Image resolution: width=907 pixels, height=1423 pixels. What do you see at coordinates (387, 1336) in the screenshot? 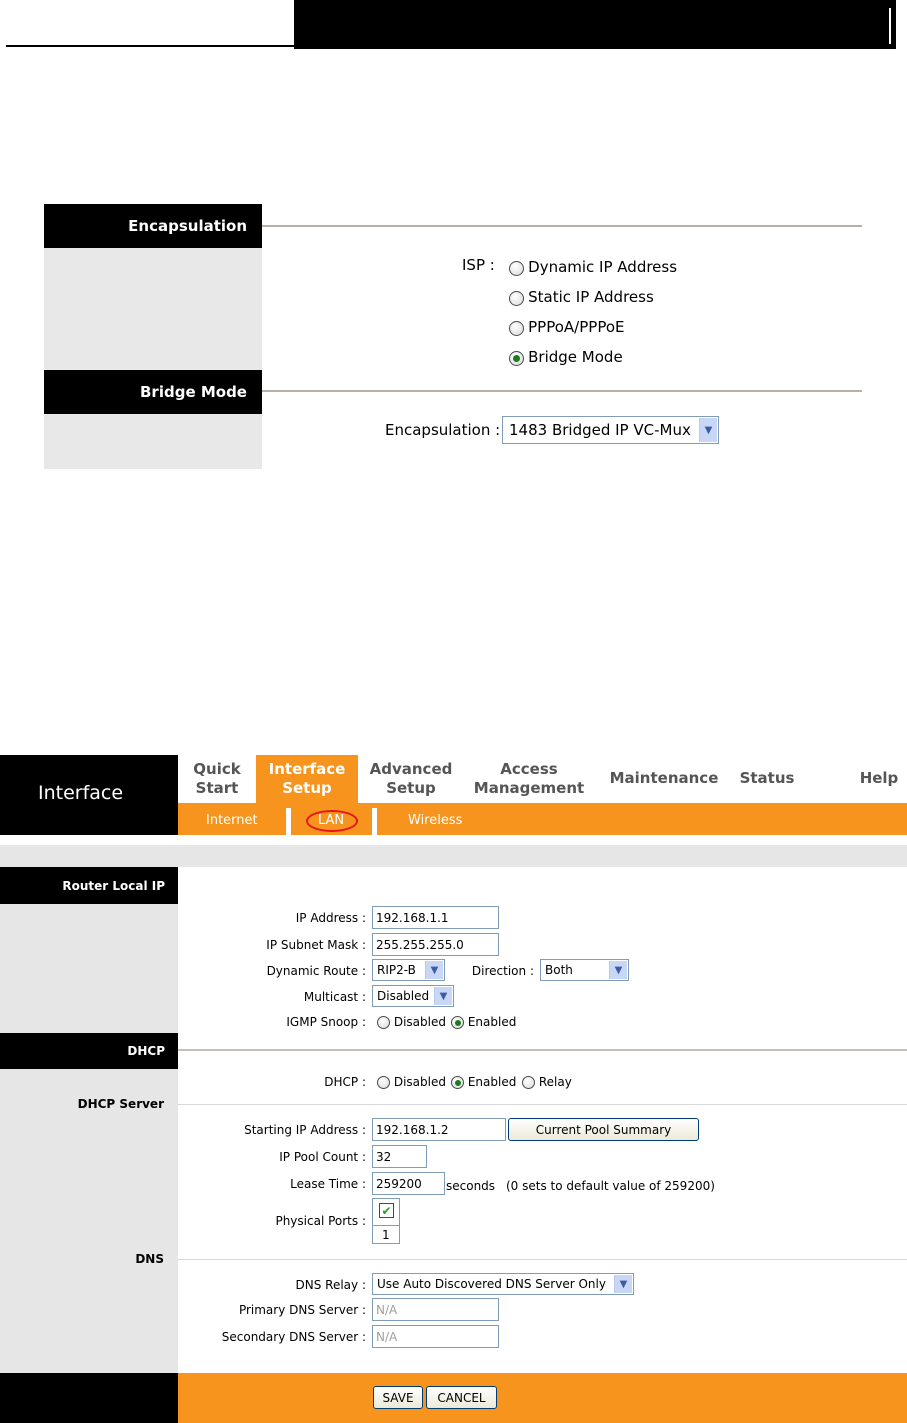
I see `secondary-dns-value: N/A` at bounding box center [387, 1336].